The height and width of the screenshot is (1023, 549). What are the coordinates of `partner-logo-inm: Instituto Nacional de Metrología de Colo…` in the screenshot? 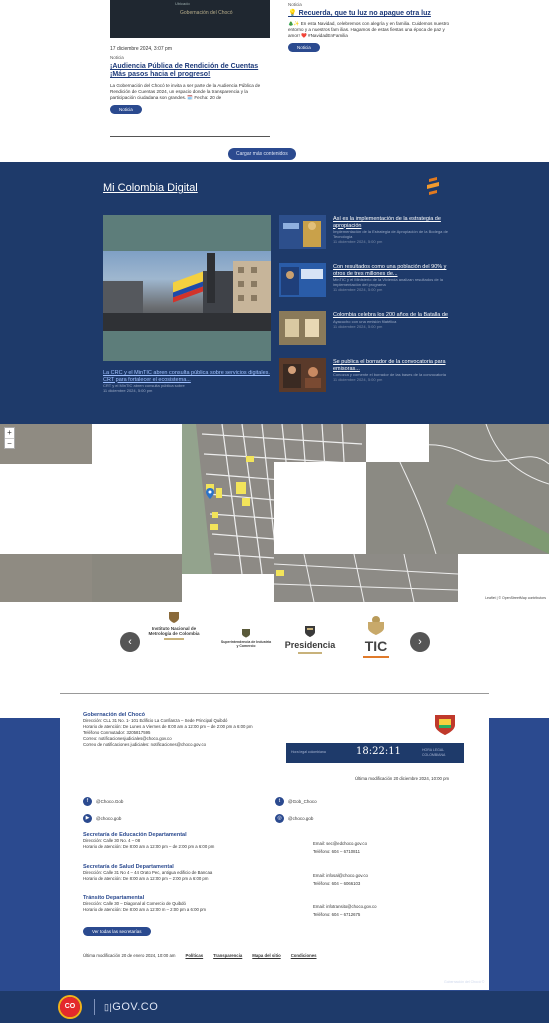 It's located at (174, 625).